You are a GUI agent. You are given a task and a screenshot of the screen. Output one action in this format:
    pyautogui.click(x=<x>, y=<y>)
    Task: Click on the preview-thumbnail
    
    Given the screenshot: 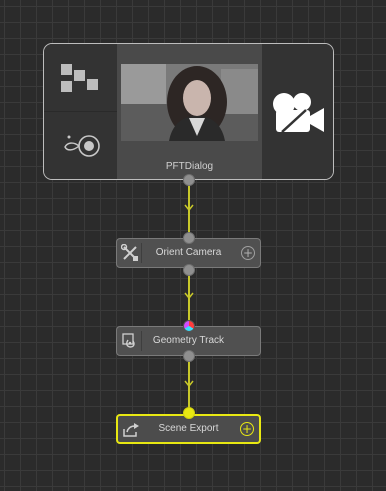 What is the action you would take?
    pyautogui.click(x=189, y=102)
    